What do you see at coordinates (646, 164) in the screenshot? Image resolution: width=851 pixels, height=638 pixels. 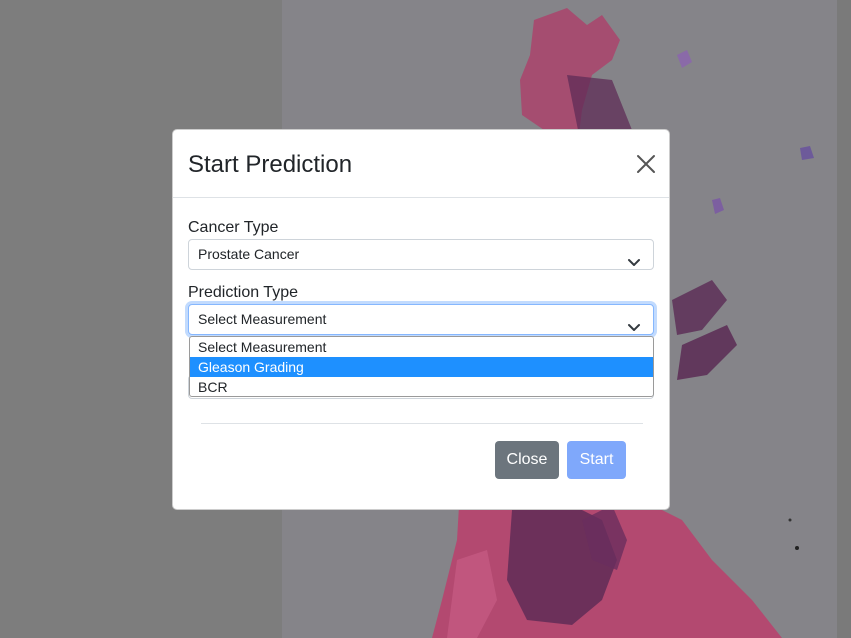 I see `close-icon` at bounding box center [646, 164].